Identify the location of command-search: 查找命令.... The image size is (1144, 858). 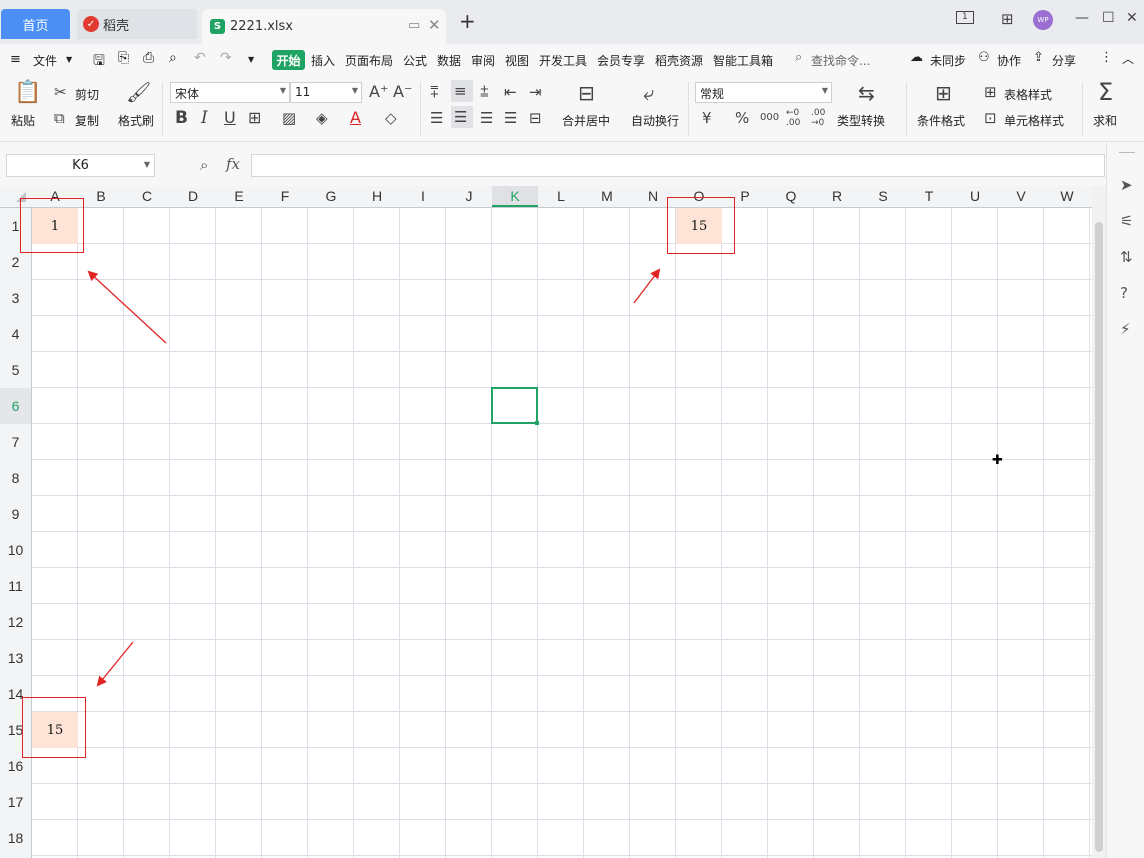
(840, 60).